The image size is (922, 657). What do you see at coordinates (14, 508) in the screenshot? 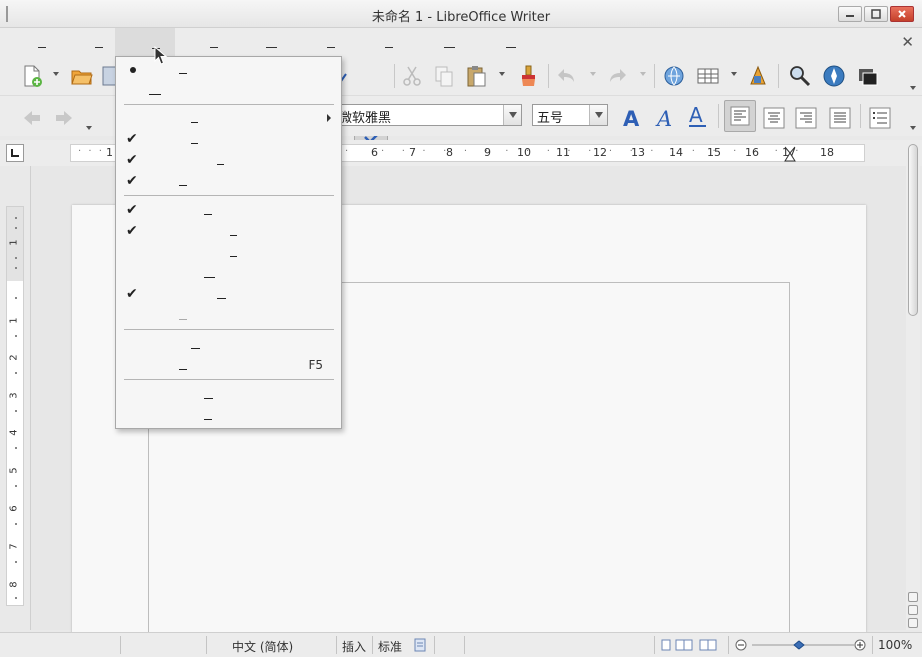
I see `vruler-number: 6` at bounding box center [14, 508].